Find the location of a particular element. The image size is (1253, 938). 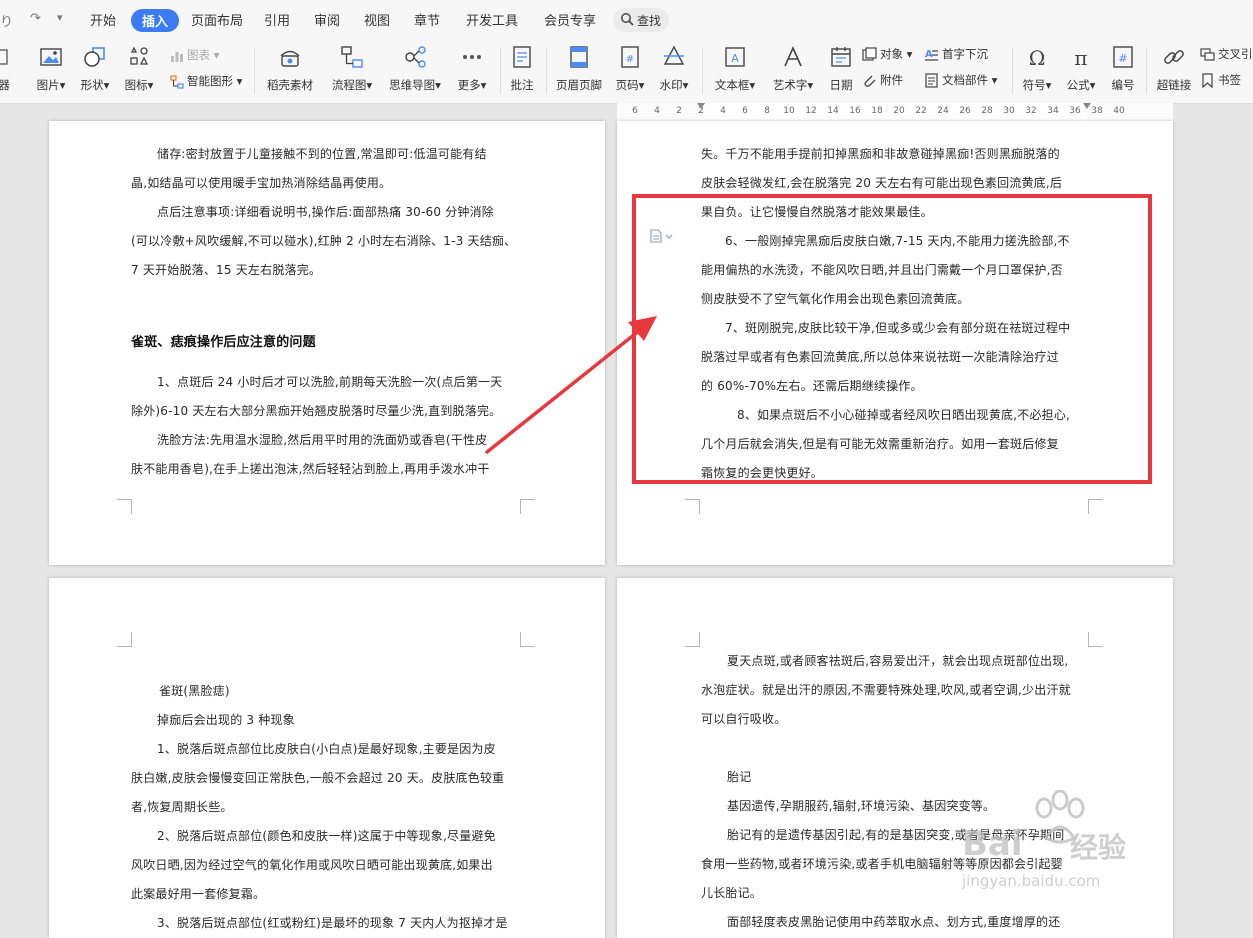

textbox-icon: A is located at coordinates (735, 57).